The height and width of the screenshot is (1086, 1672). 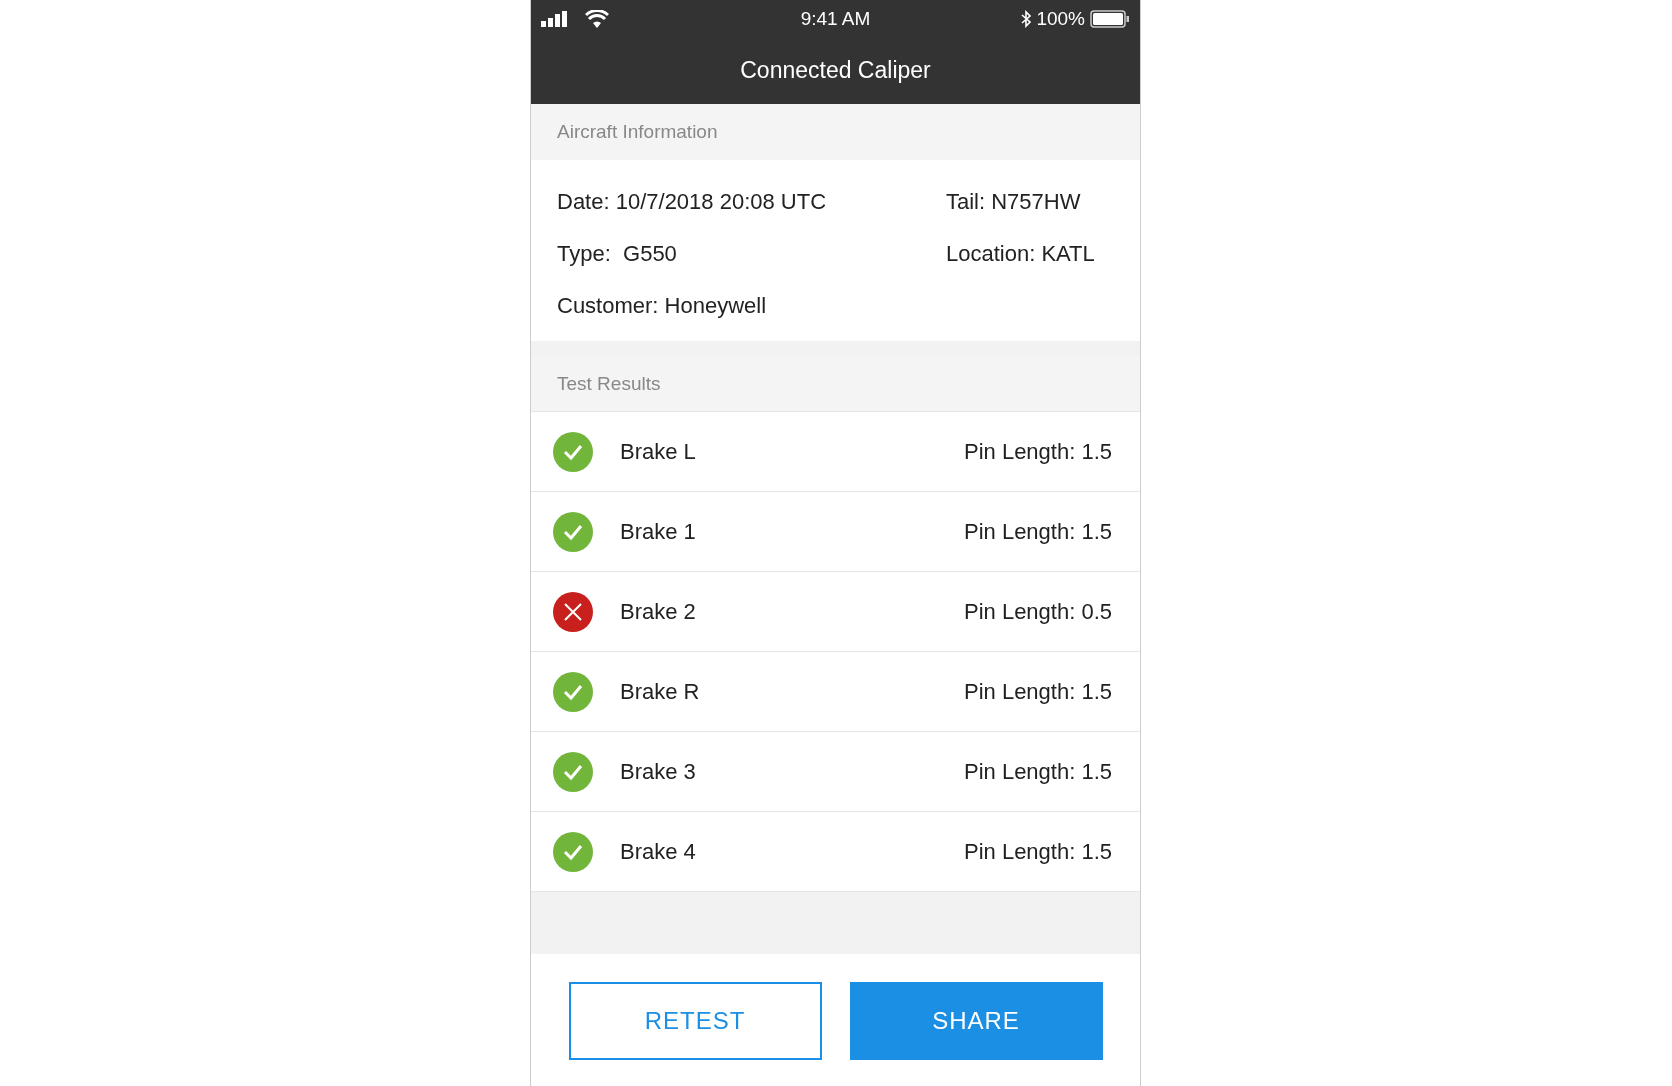 I want to click on battery-icon, so click(x=1110, y=19).